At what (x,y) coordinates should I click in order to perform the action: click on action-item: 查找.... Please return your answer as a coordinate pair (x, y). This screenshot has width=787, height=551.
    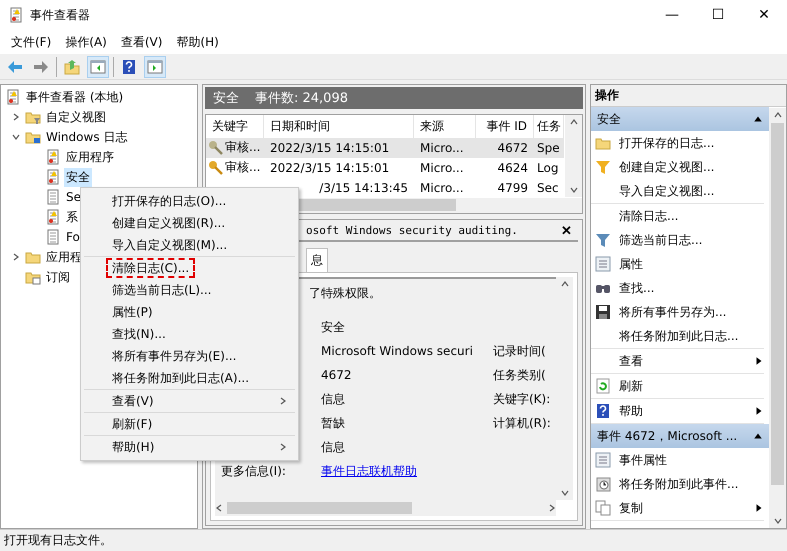
    Looking at the image, I should click on (691, 288).